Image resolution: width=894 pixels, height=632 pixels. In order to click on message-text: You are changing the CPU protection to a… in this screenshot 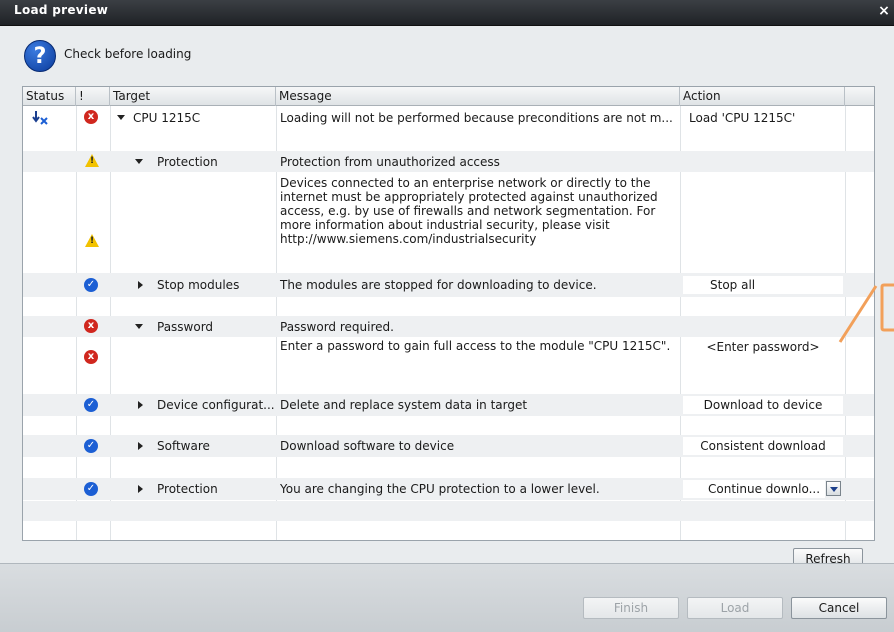, I will do `click(440, 489)`.